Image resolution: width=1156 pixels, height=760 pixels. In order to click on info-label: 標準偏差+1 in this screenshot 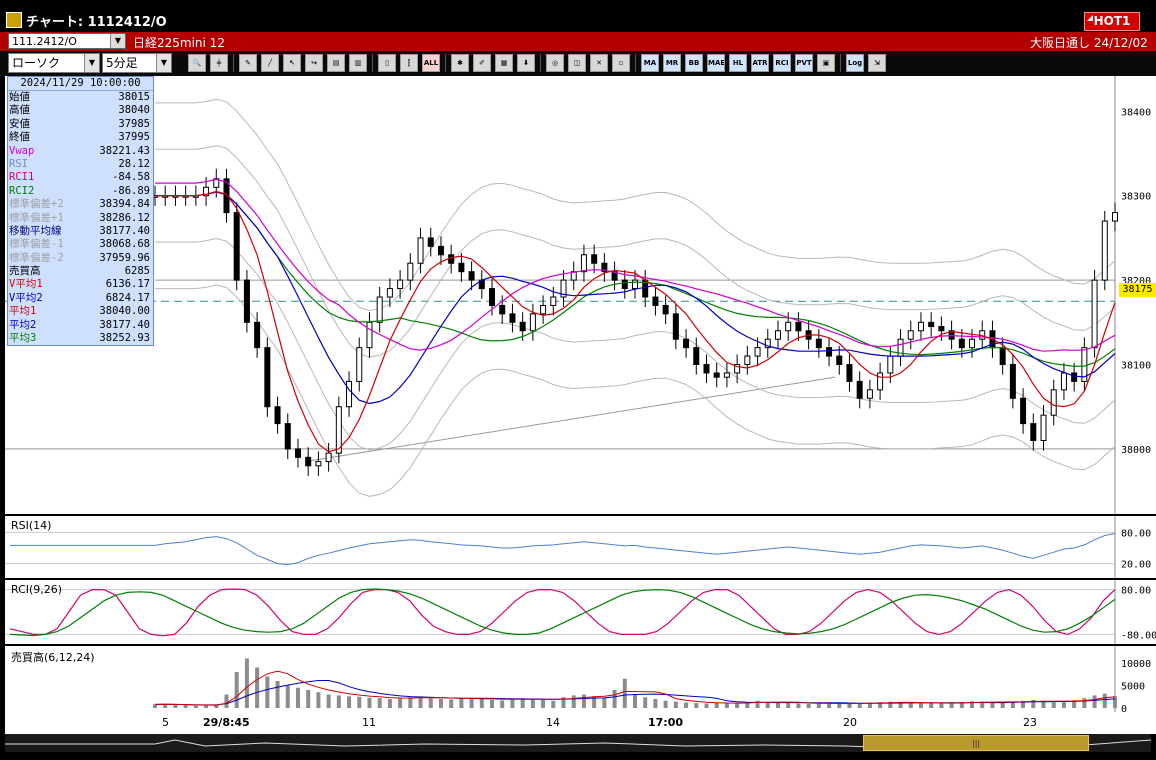, I will do `click(36, 217)`.